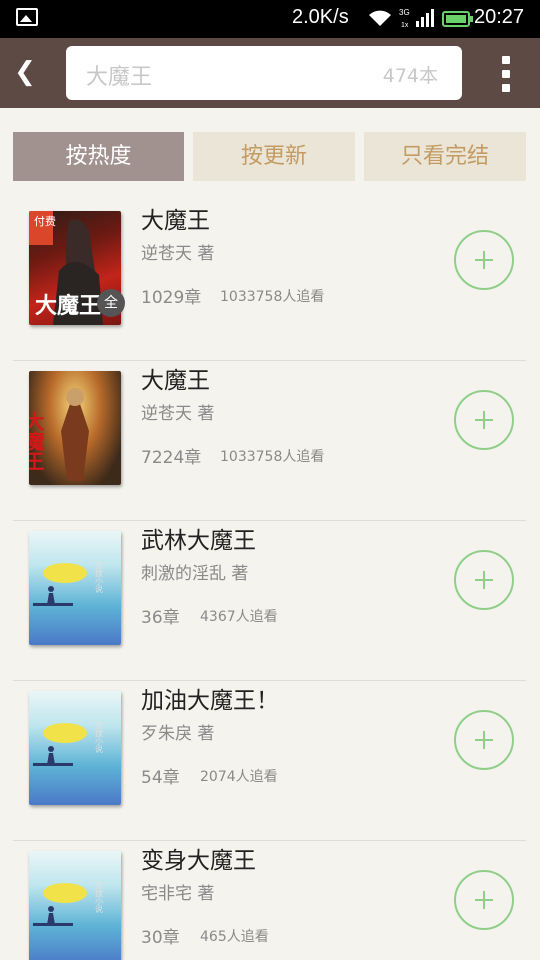 The width and height of the screenshot is (540, 960). Describe the element at coordinates (210, 701) in the screenshot. I see `book-title: 加油大魔王！` at that location.